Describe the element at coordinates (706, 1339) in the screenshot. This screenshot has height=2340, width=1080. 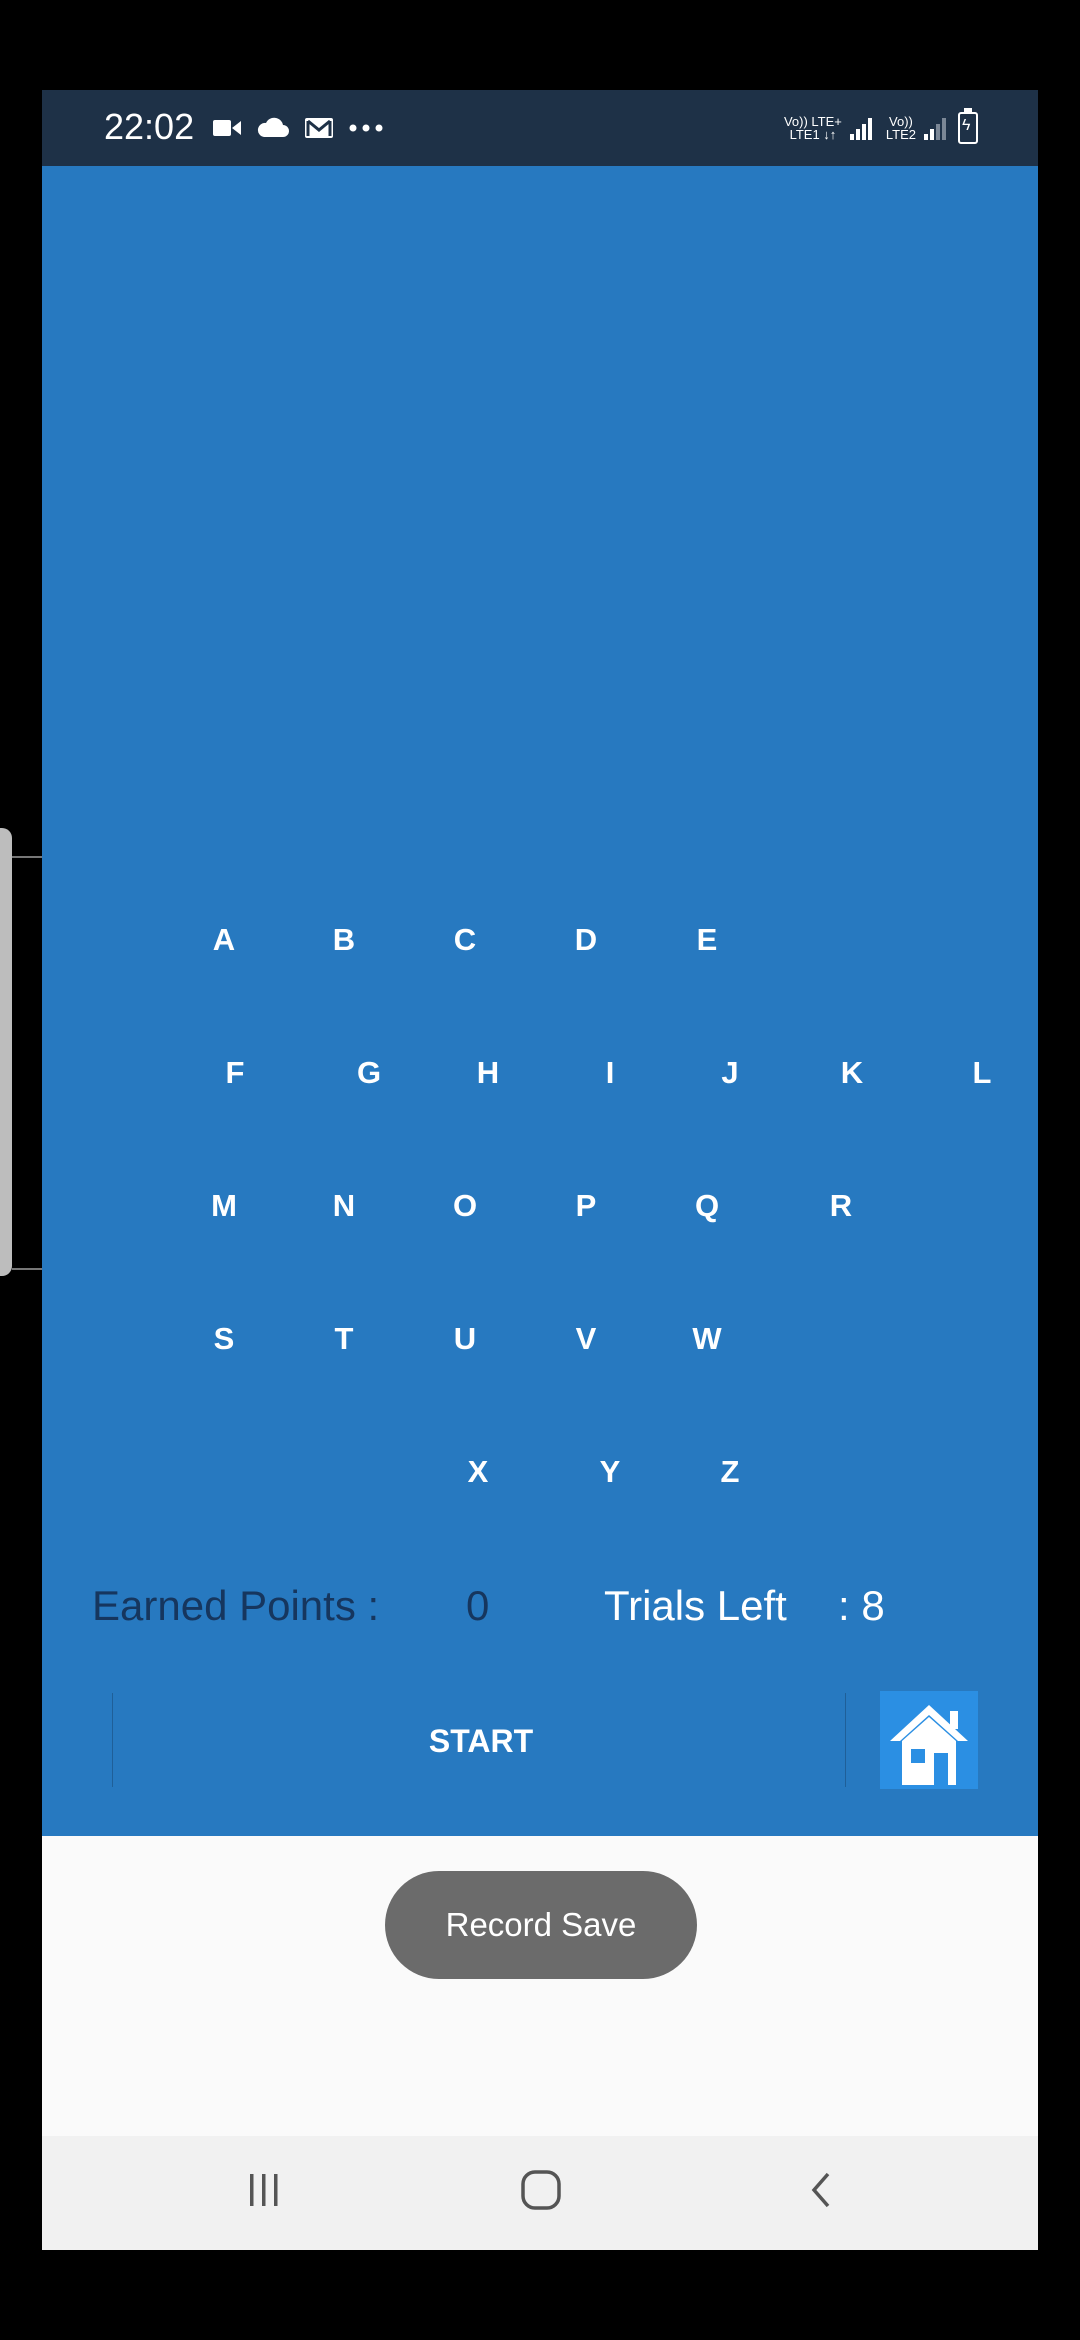
I see `letter-w: W` at that location.